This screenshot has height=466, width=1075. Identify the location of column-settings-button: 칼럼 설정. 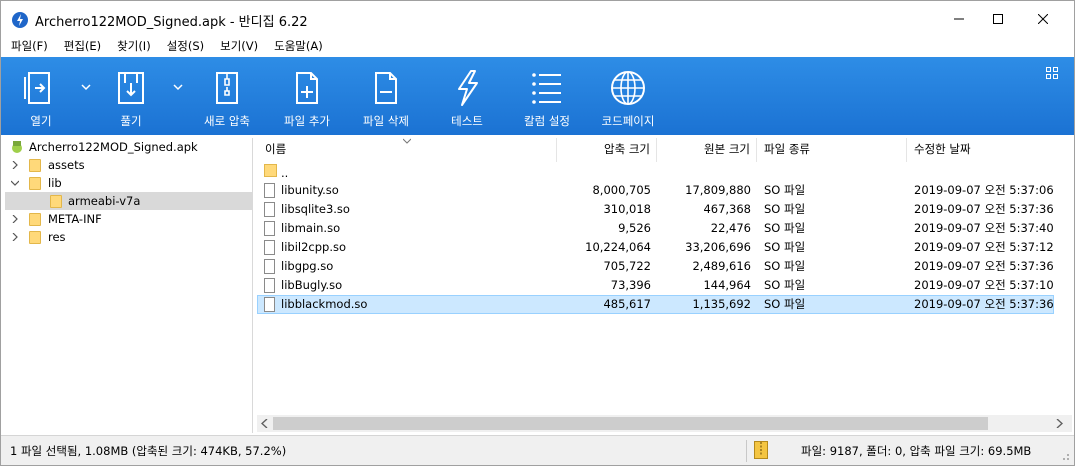
(547, 96).